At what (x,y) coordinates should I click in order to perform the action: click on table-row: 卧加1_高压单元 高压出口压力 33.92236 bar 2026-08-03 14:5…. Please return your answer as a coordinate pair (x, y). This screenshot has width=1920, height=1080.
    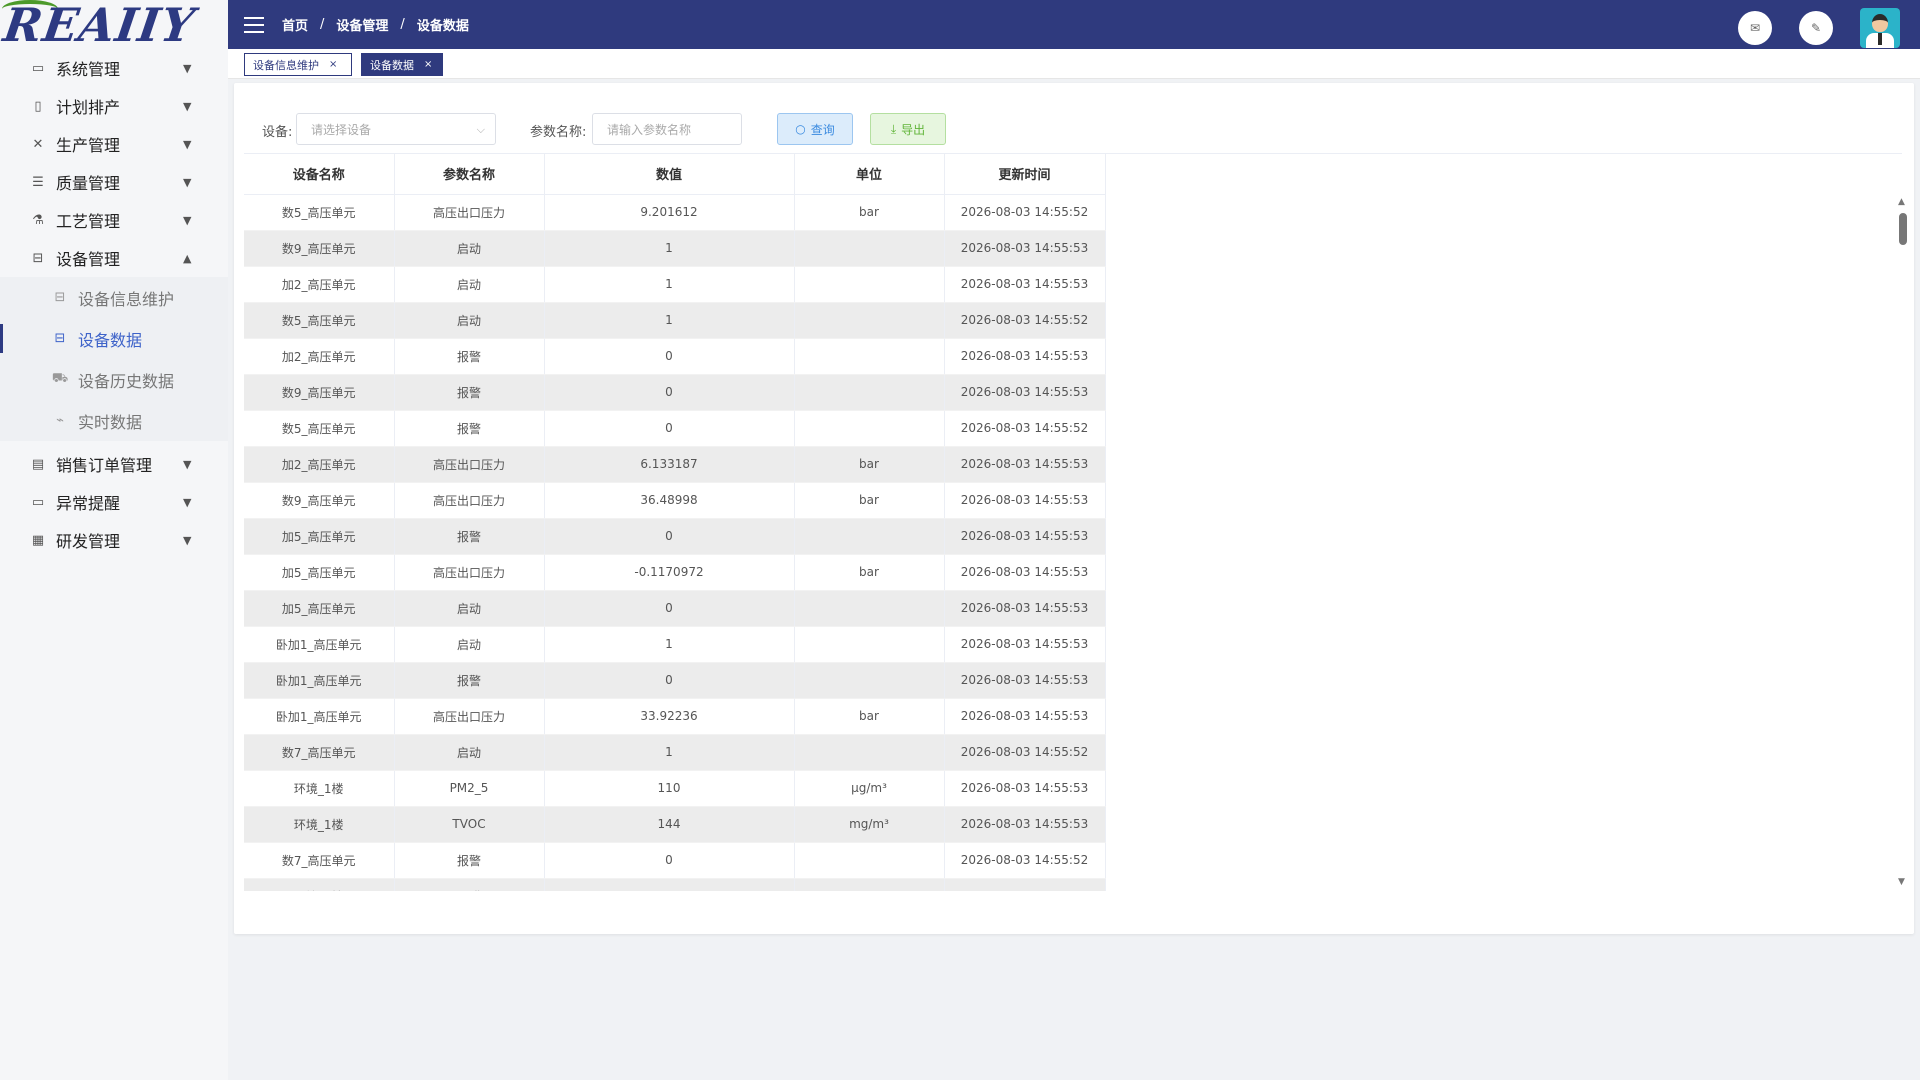
    Looking at the image, I should click on (675, 716).